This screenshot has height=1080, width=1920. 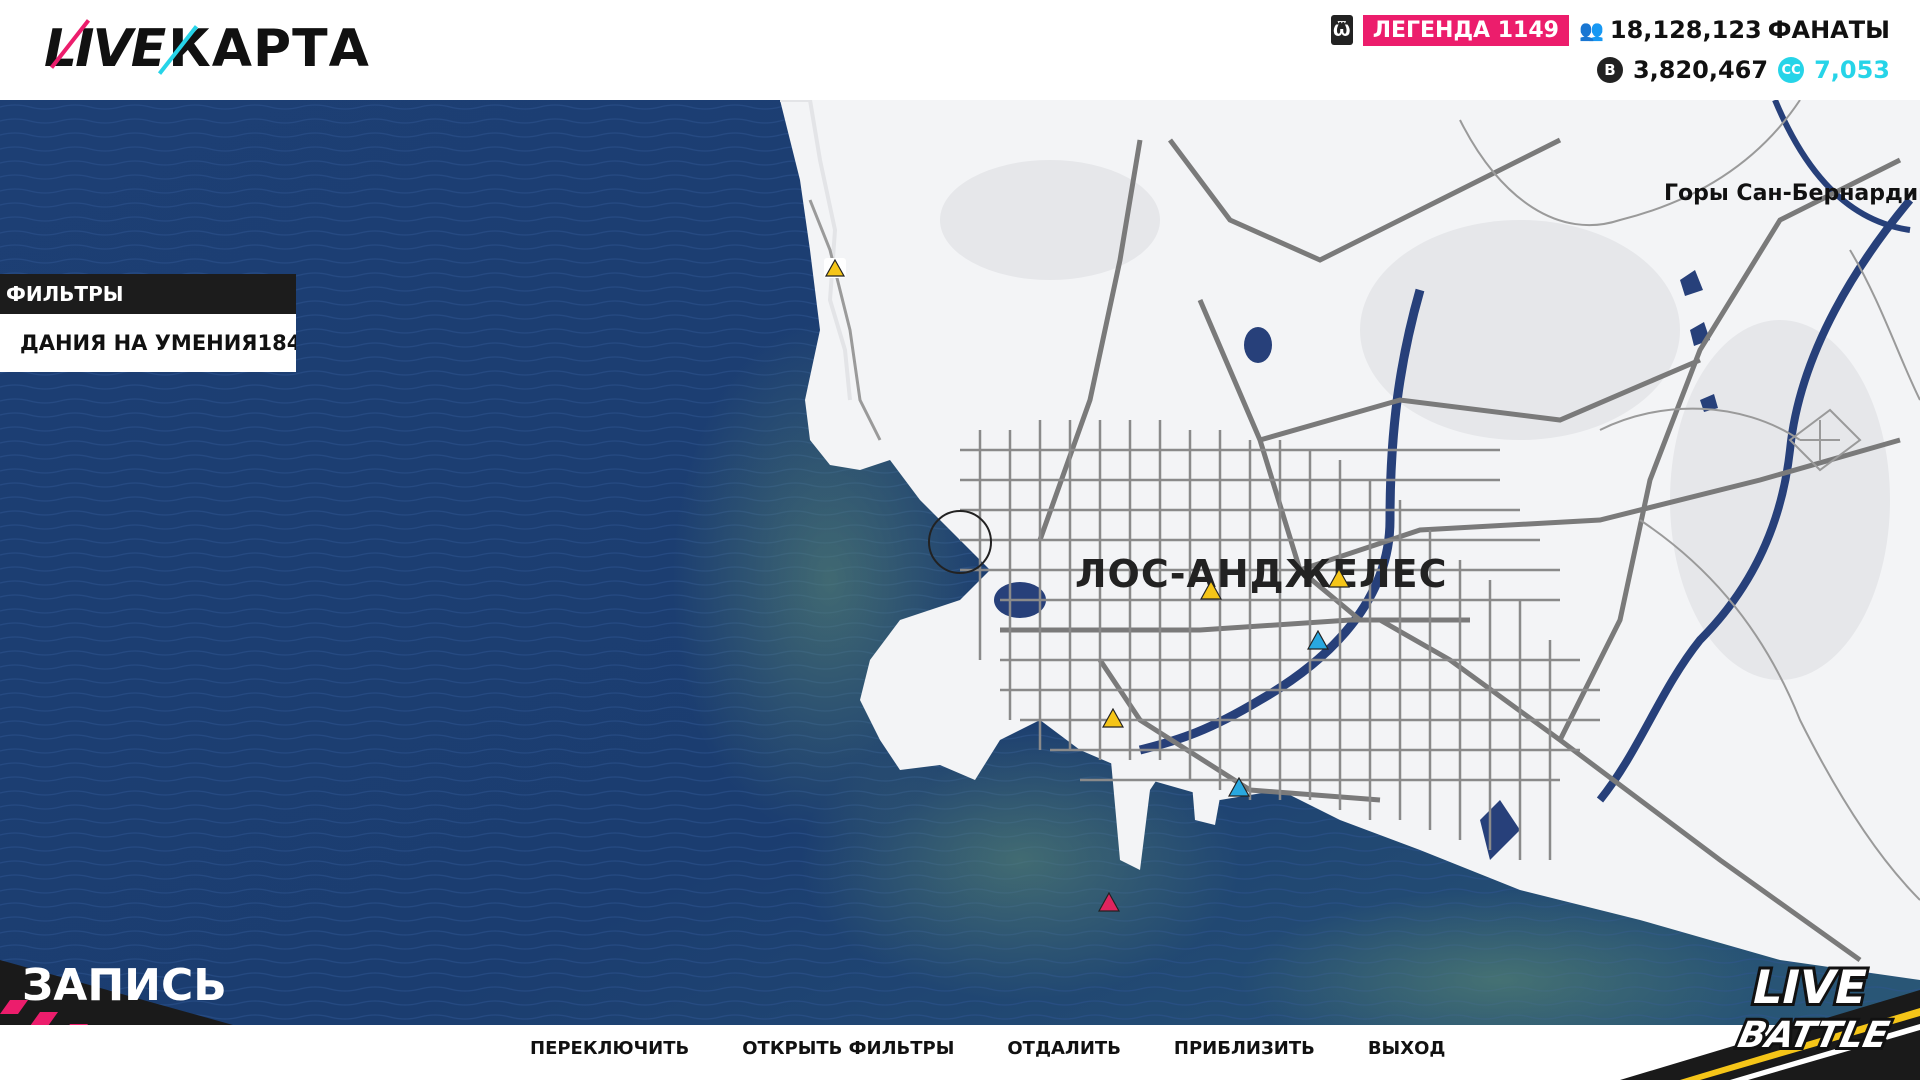 What do you see at coordinates (1685, 30) in the screenshot?
I see `fans-value: 18,128,123` at bounding box center [1685, 30].